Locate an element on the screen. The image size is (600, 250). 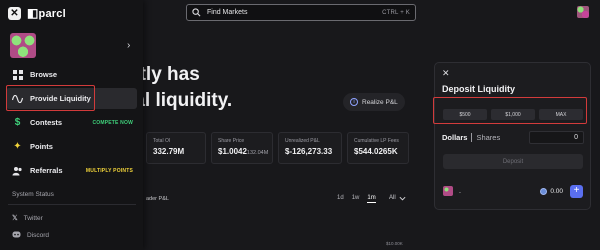
brand: ✕ ◧parcl is located at coordinates (37, 13).